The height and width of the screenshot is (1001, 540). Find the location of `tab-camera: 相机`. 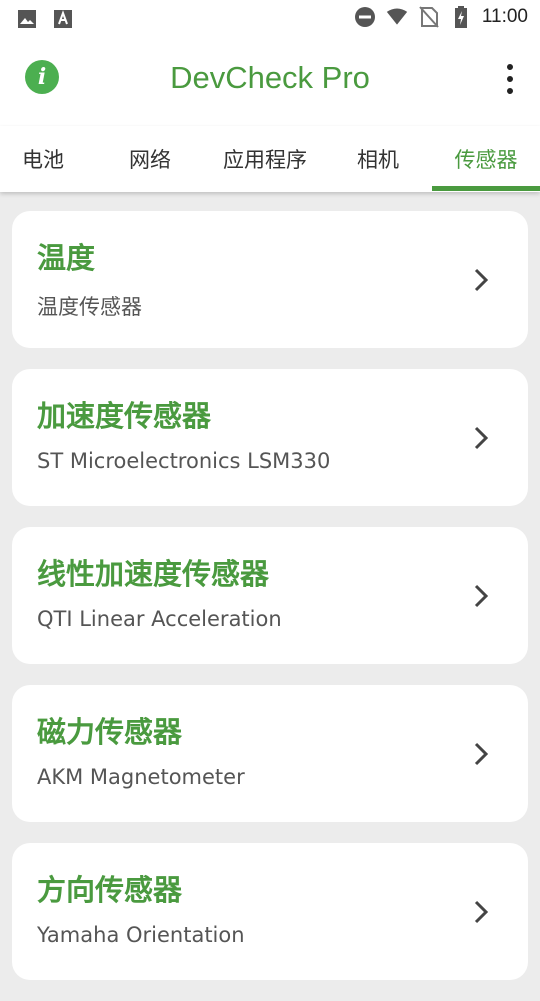

tab-camera: 相机 is located at coordinates (378, 159).